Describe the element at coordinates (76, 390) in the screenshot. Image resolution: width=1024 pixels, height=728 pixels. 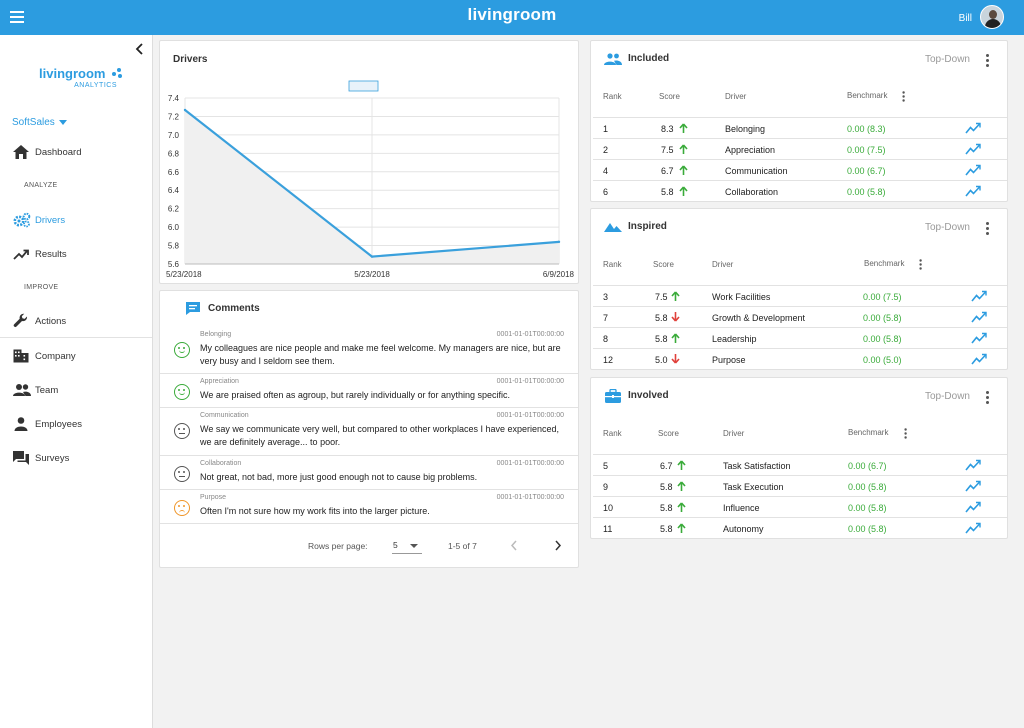
I see `sidebar-item-team: Team` at that location.